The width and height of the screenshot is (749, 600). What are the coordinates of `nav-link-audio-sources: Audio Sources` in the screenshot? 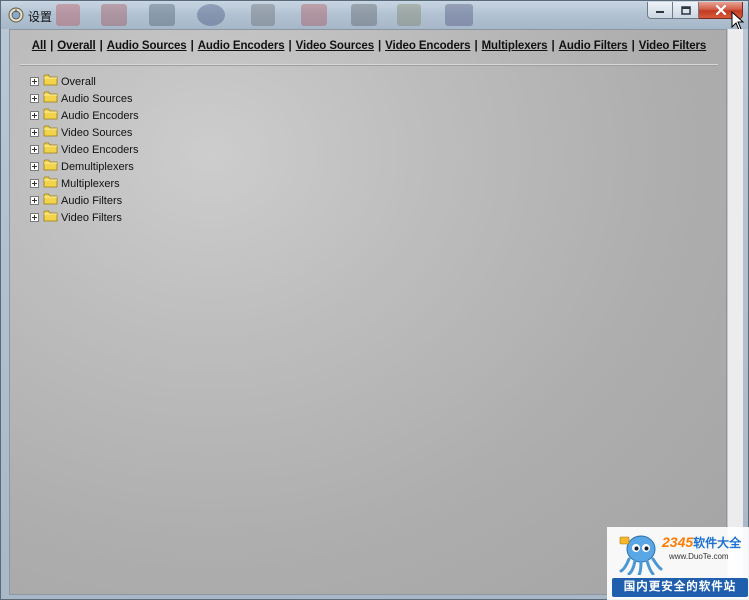 It's located at (147, 46).